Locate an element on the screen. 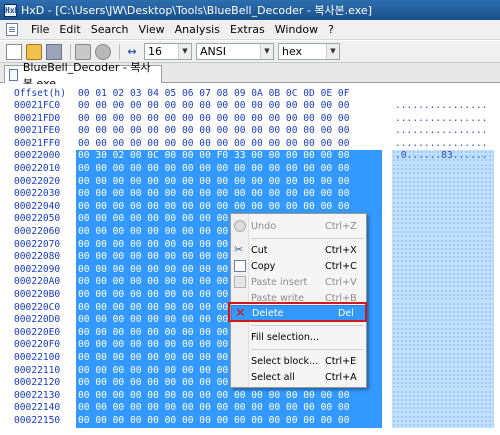 The width and height of the screenshot is (500, 435). toolbar-separator is located at coordinates (70, 51).